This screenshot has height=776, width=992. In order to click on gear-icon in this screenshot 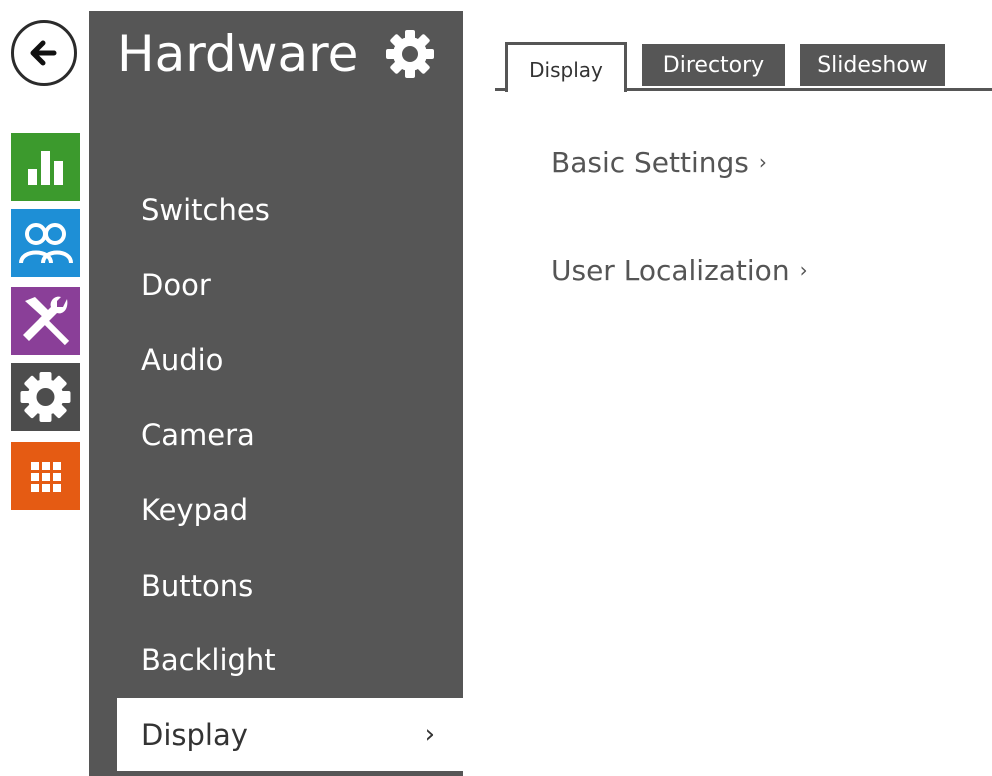, I will do `click(410, 54)`.